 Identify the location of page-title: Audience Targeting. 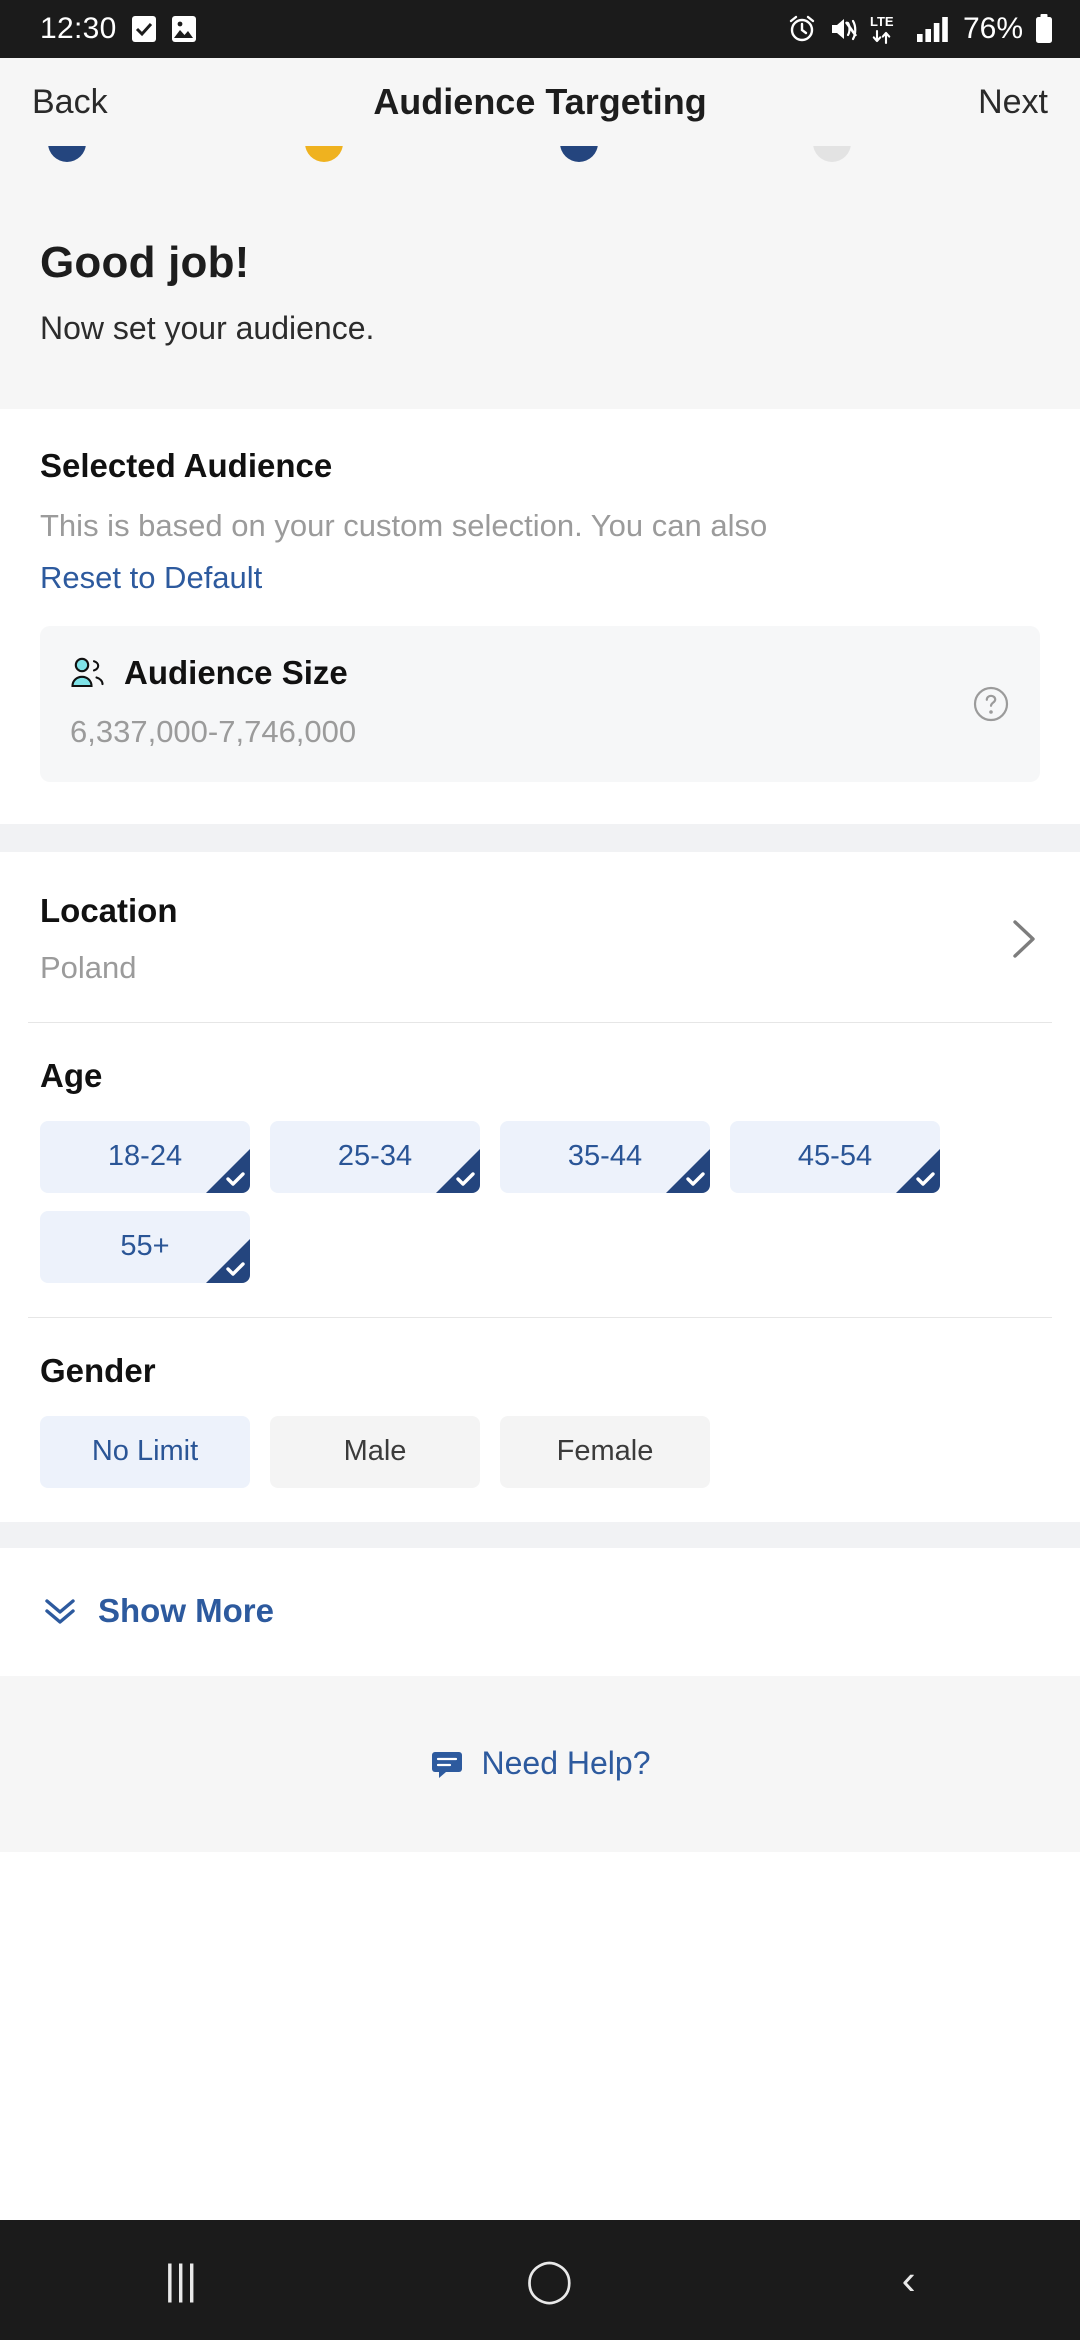
(540, 101).